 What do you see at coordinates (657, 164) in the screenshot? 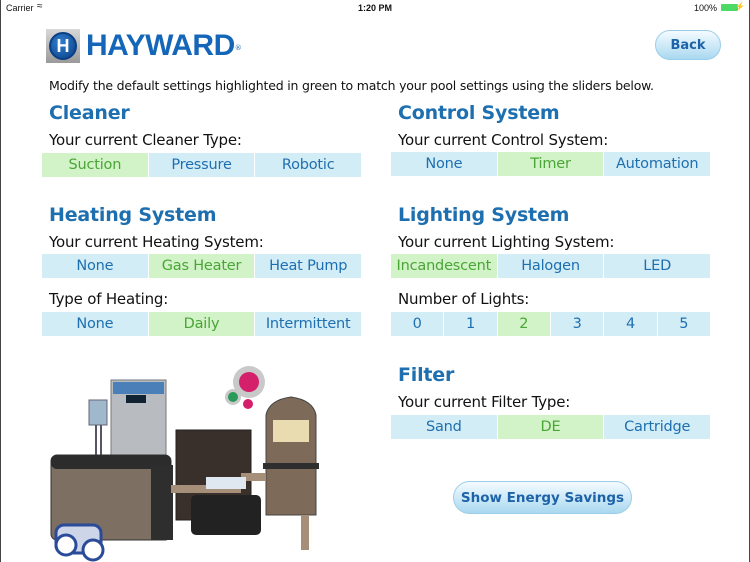
I see `control-option: Automation` at bounding box center [657, 164].